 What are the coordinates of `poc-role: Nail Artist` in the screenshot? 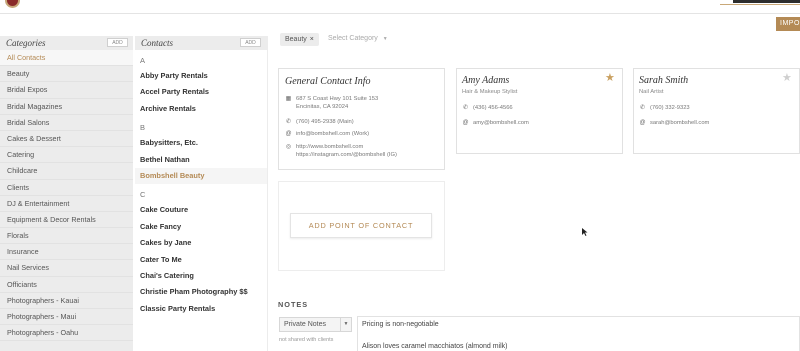 It's located at (651, 92).